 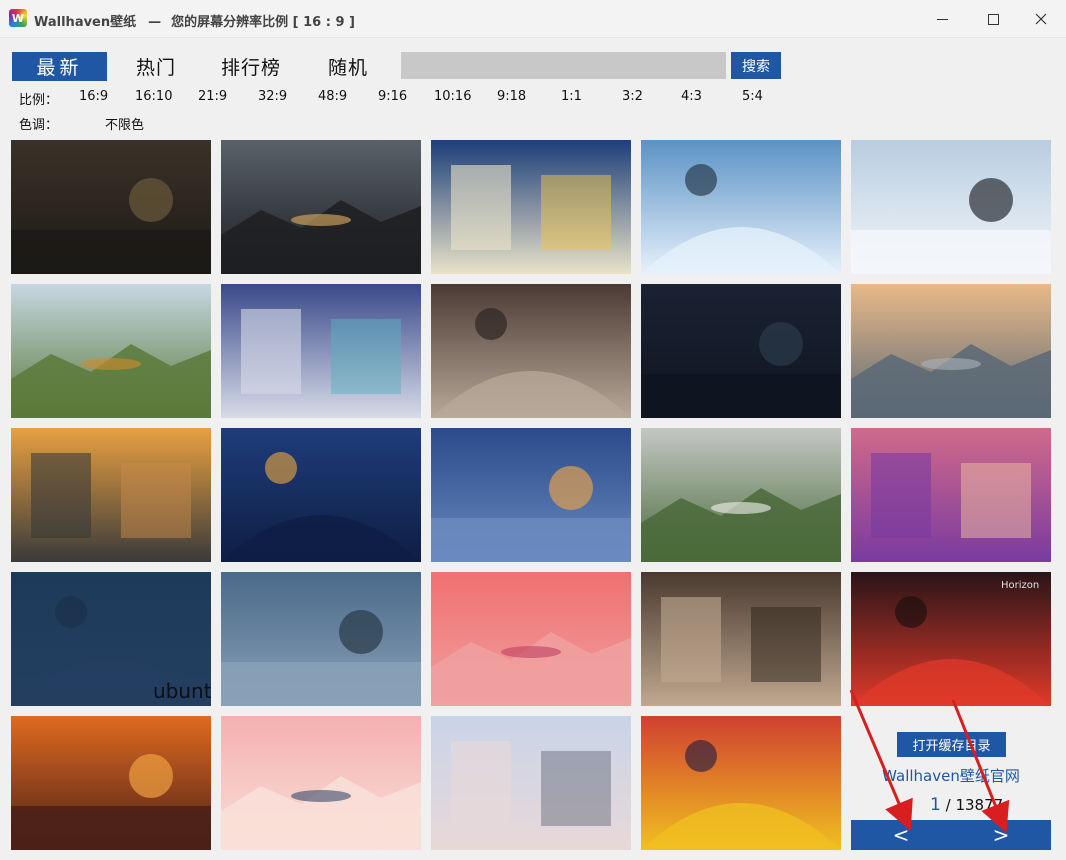 I want to click on close-icon, so click(x=1041, y=19).